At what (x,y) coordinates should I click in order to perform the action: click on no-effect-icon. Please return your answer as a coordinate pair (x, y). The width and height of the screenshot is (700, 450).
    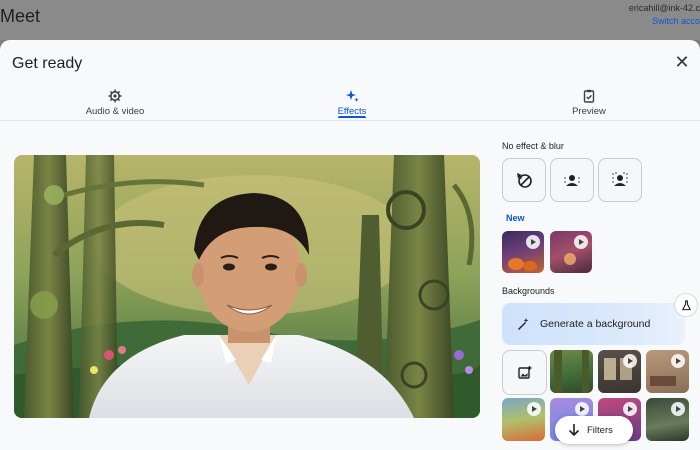
    Looking at the image, I should click on (524, 180).